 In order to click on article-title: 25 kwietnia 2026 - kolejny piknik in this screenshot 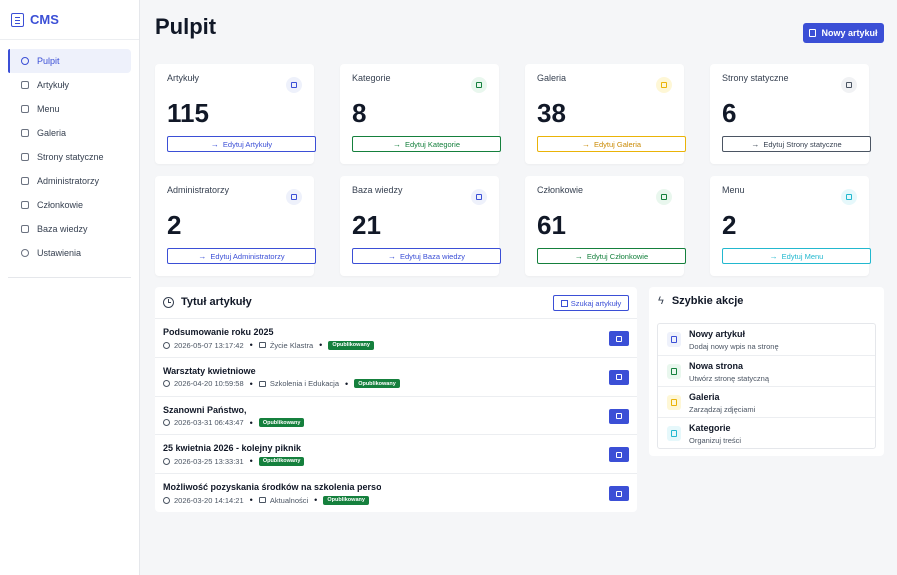, I will do `click(232, 448)`.